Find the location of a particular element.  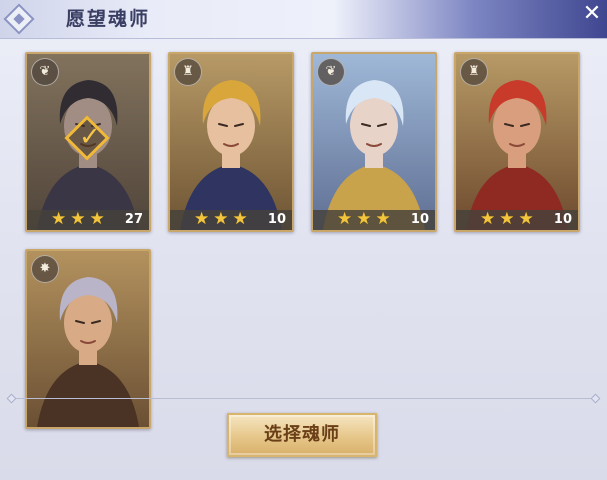

soul-master-card: ❦ ★★★ 10 is located at coordinates (374, 142).